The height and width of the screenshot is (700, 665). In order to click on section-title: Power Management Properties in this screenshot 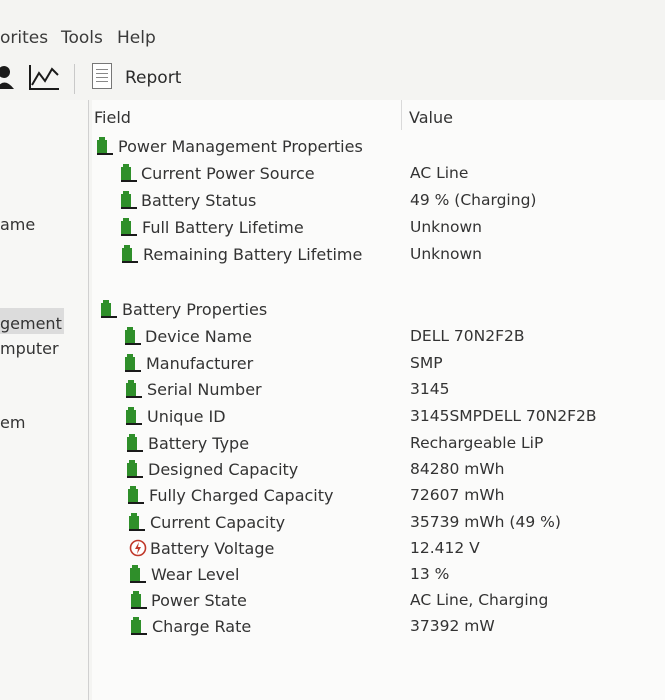, I will do `click(240, 146)`.